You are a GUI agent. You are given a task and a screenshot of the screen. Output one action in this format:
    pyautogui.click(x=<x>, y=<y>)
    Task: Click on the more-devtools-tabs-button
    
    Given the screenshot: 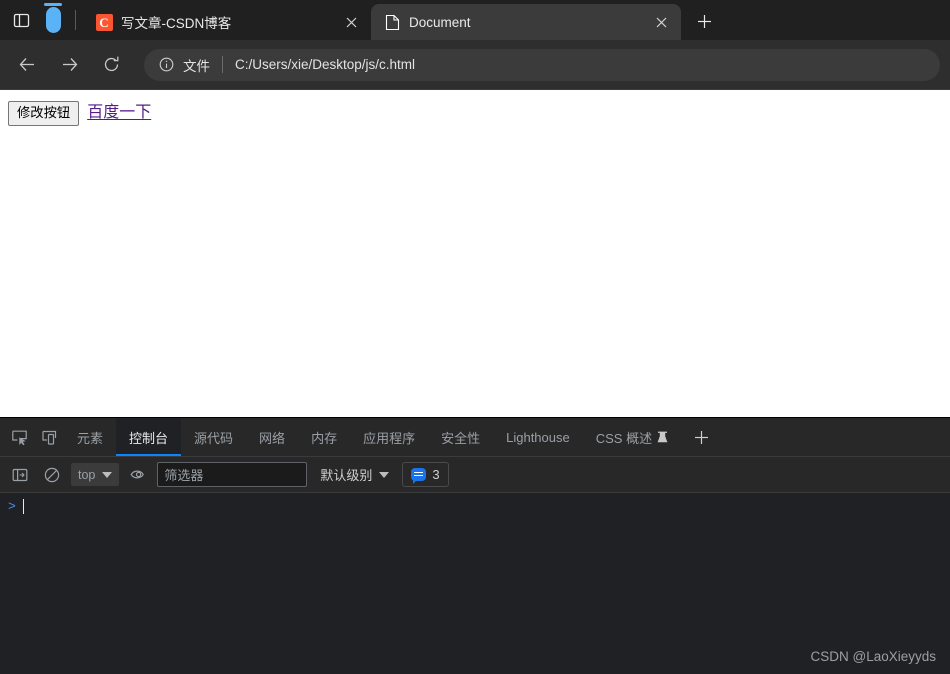 What is the action you would take?
    pyautogui.click(x=701, y=437)
    